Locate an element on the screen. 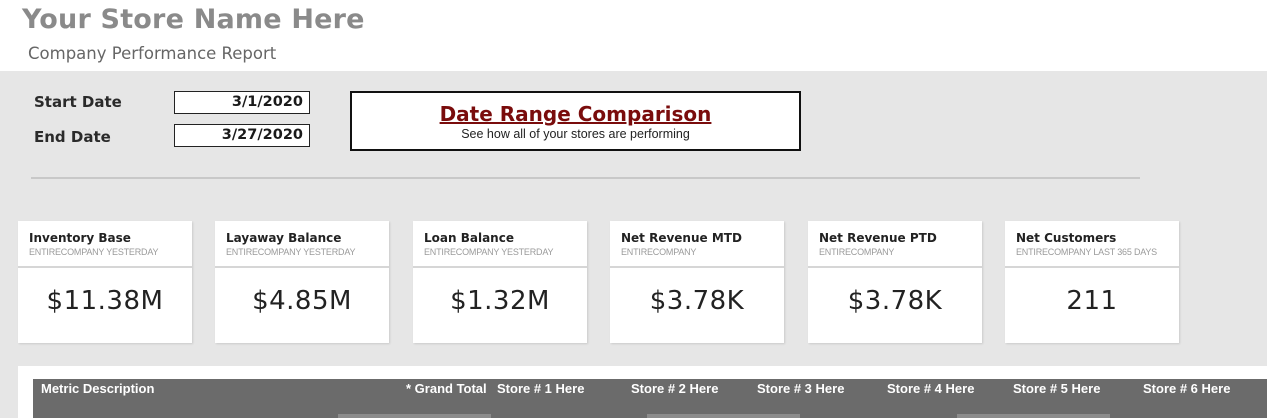 Image resolution: width=1267 pixels, height=418 pixels. kpi-card-header: Net Revenue PTD ENTIRECOMPANY is located at coordinates (895, 244).